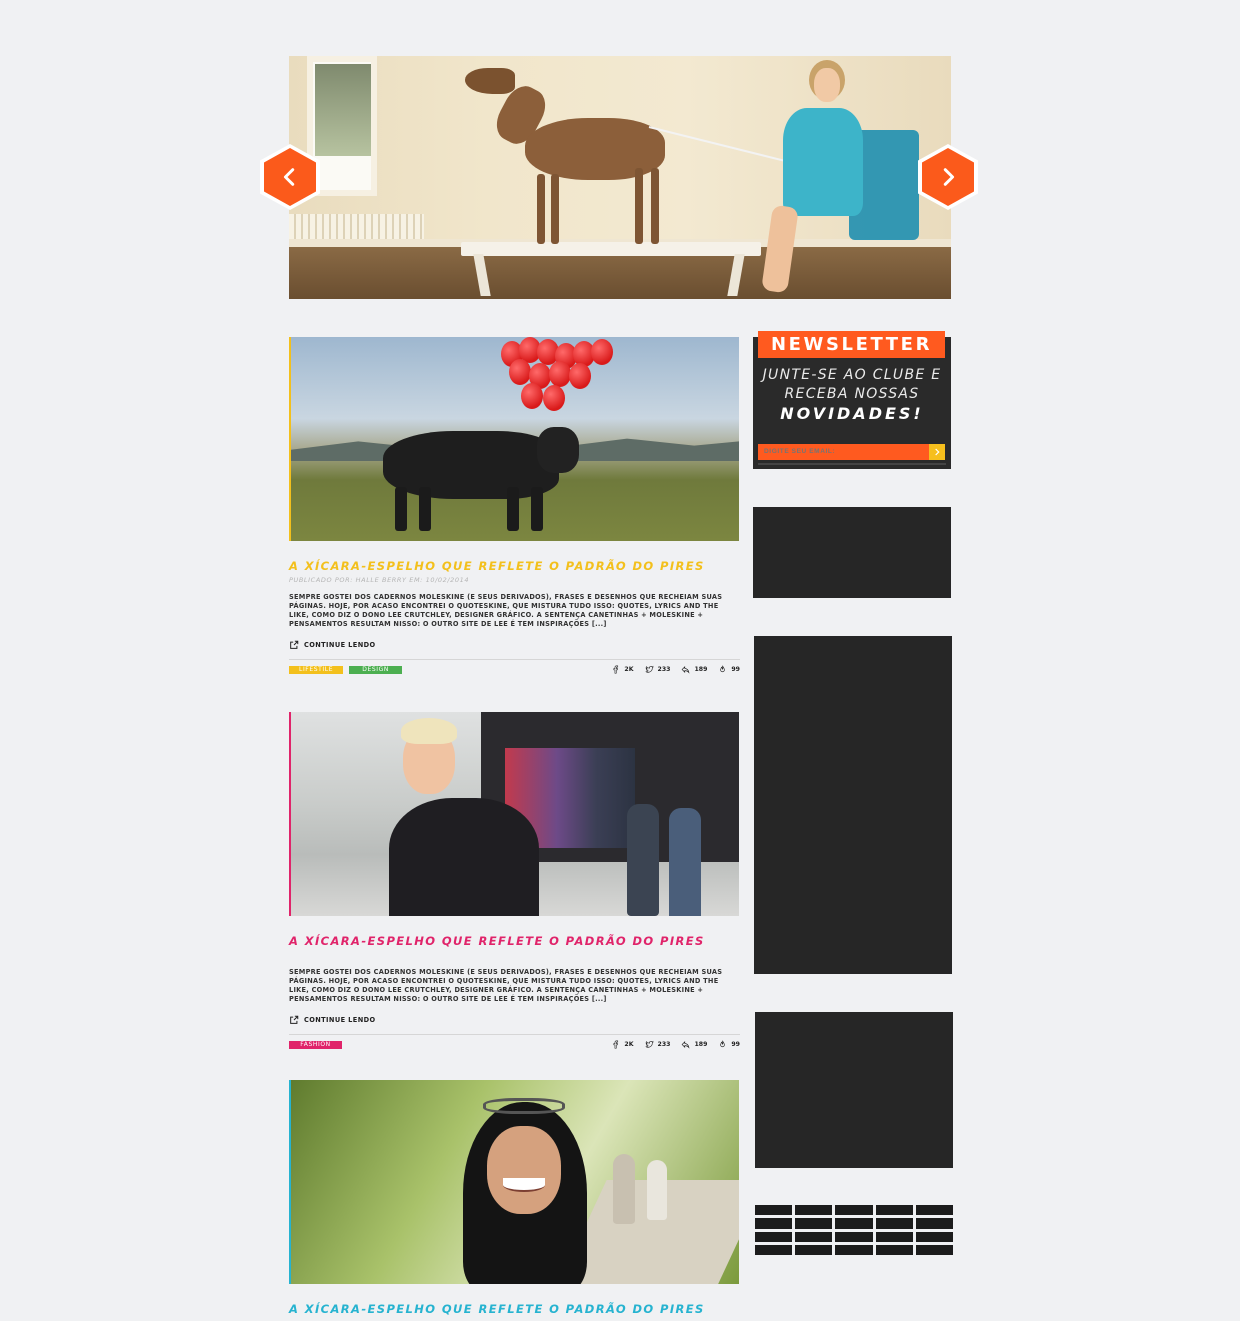 Image resolution: width=1240 pixels, height=1321 pixels. Describe the element at coordinates (854, 1090) in the screenshot. I see `ad-banner-medium` at that location.